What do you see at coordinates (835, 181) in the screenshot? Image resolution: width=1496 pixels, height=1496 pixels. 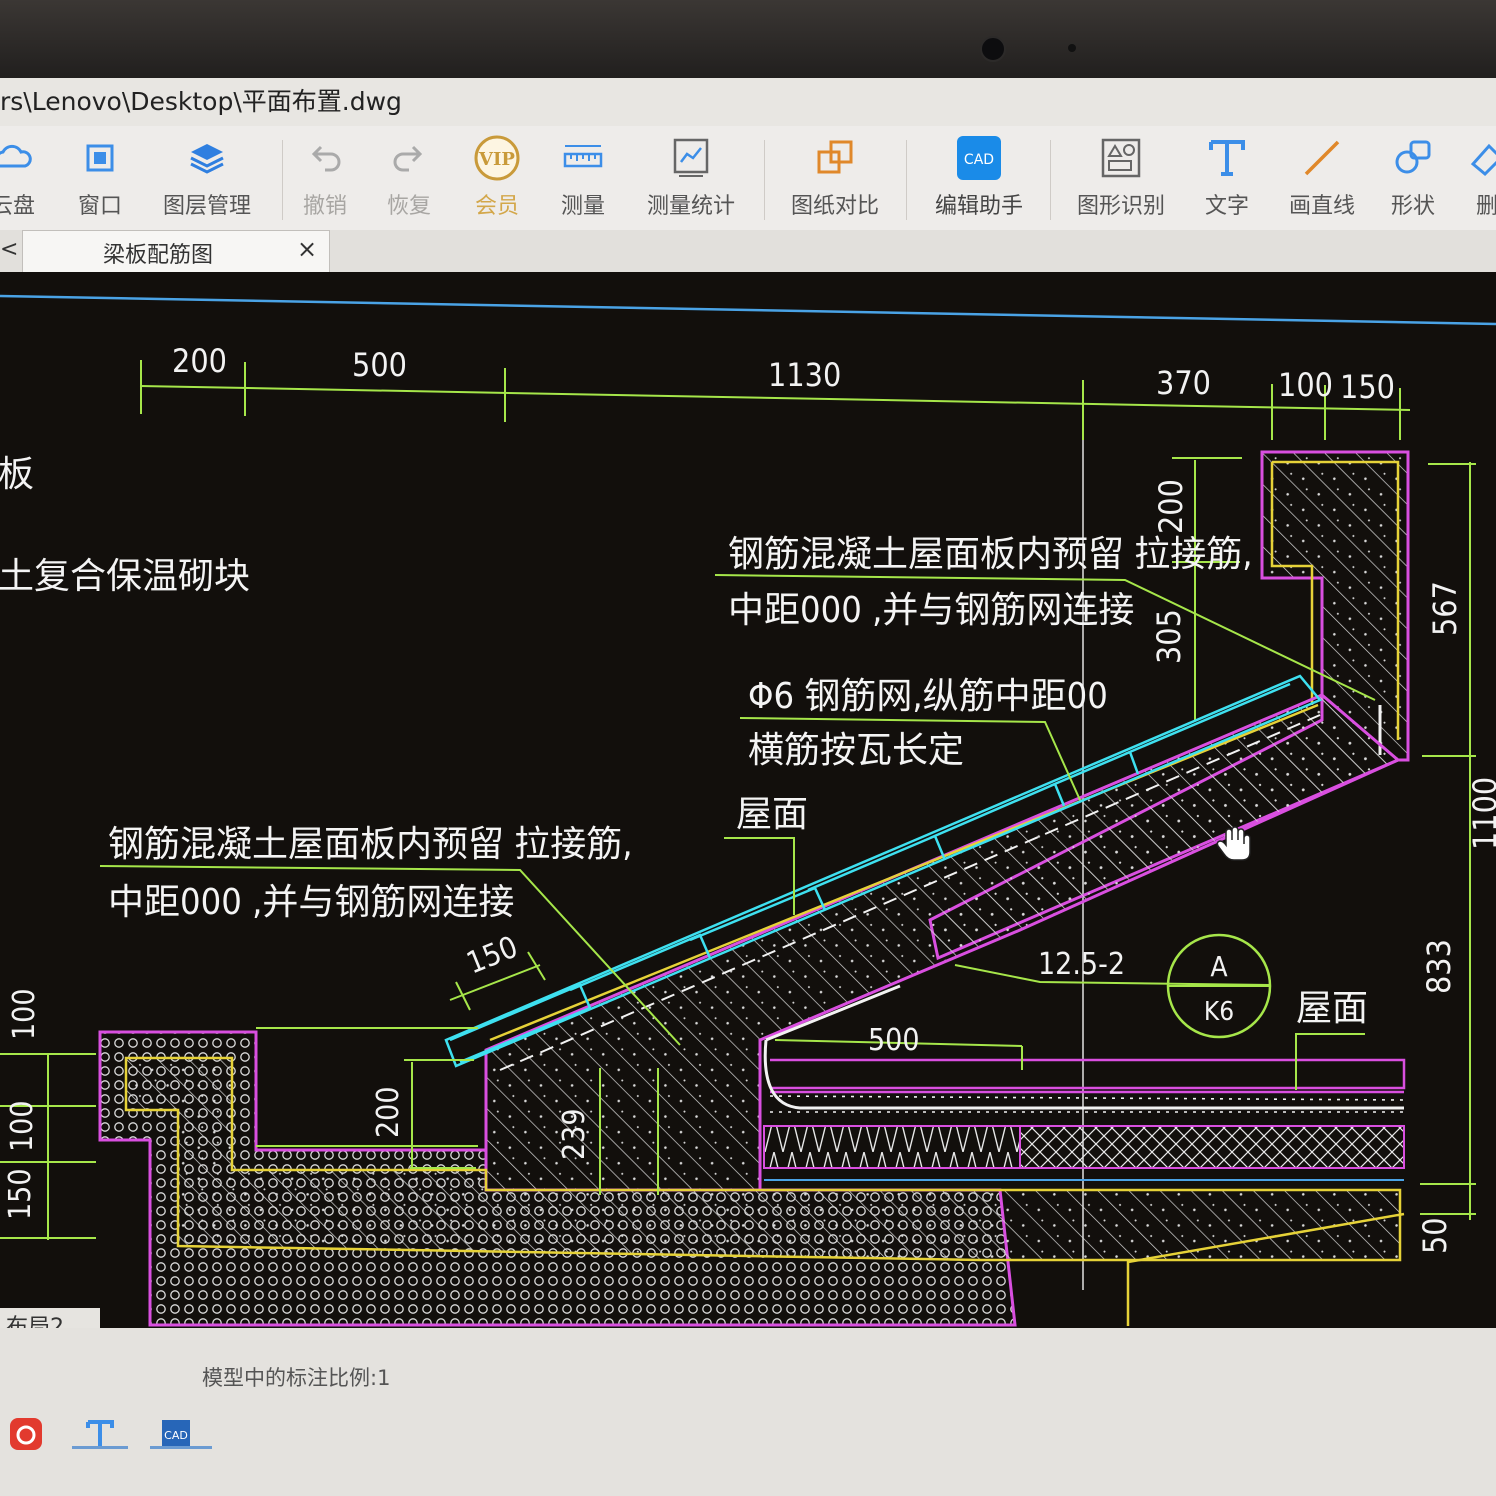 I see `drawing-compare-button: 图纸对比` at bounding box center [835, 181].